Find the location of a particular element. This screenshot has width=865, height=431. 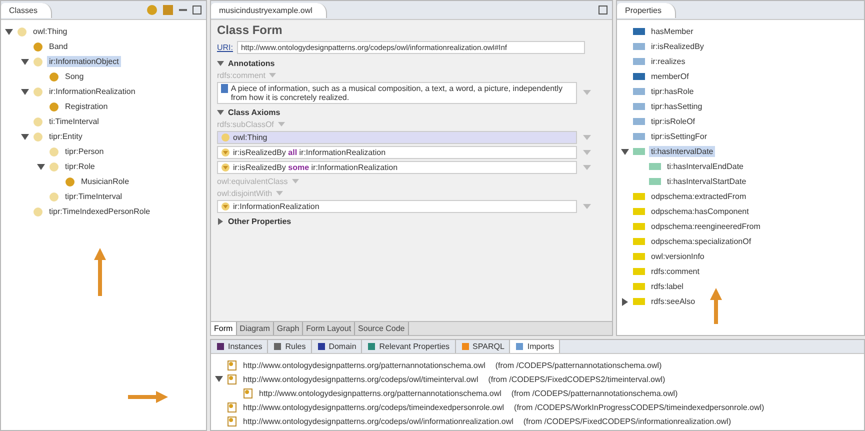

section-title: Other Properties is located at coordinates (260, 221).